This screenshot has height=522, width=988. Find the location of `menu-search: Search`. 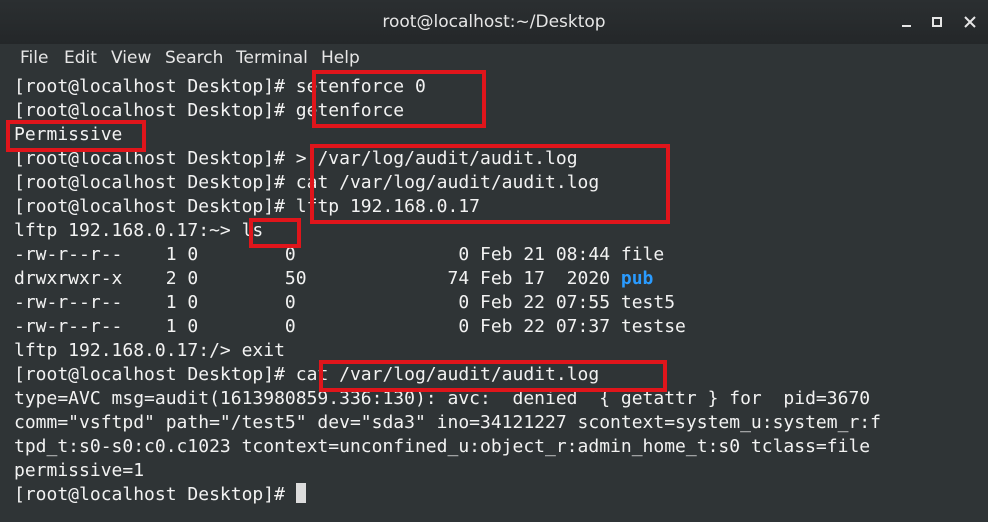

menu-search: Search is located at coordinates (194, 58).